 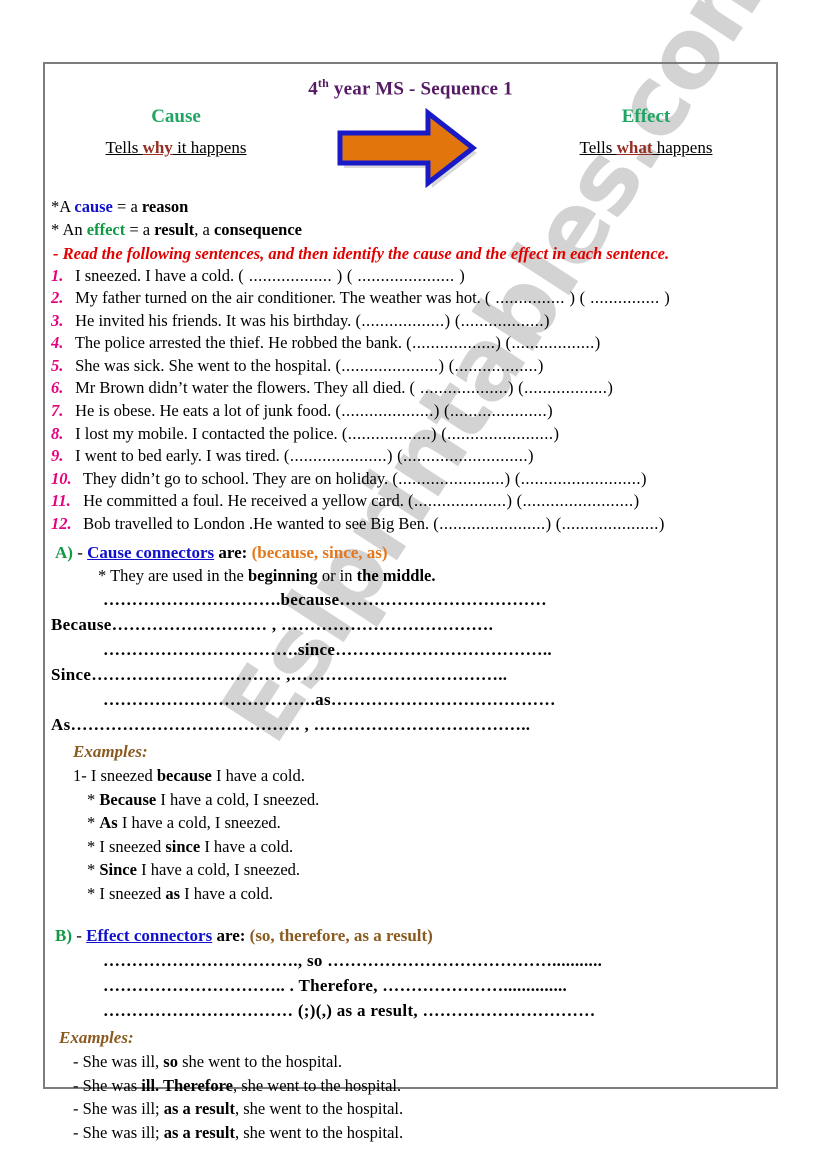 I want to click on title-ordinal-suffix: th, so click(x=323, y=83).